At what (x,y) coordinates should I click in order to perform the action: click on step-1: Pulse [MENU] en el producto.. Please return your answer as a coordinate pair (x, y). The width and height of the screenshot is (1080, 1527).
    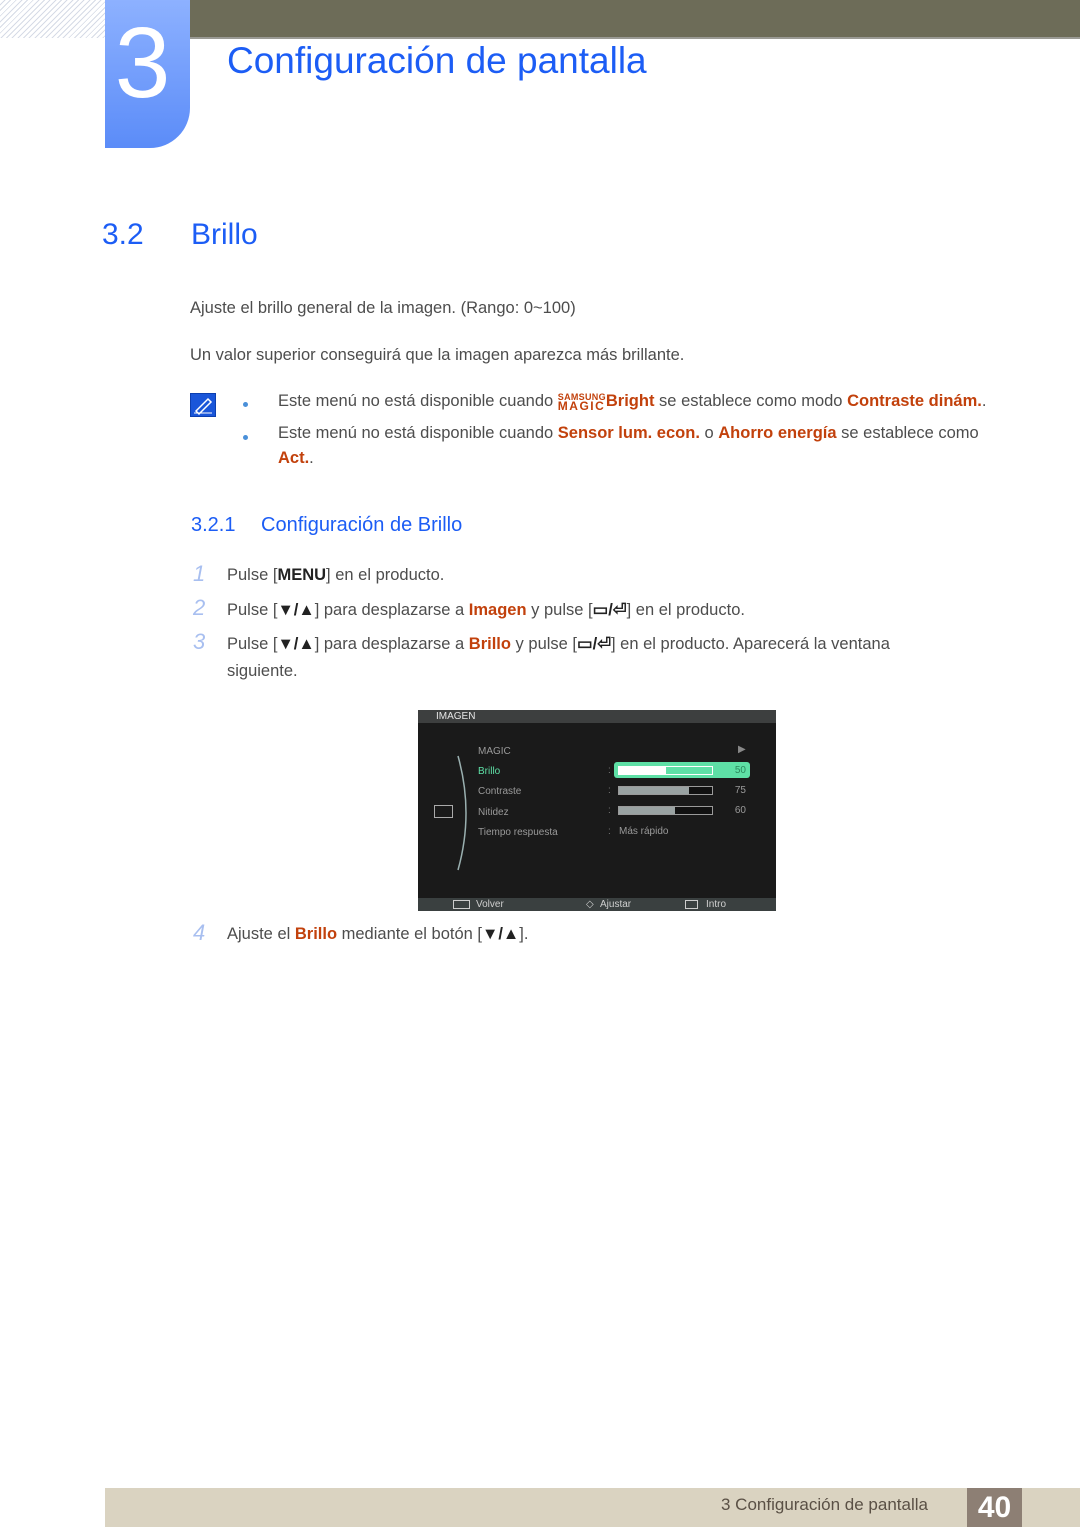
    Looking at the image, I should click on (335, 575).